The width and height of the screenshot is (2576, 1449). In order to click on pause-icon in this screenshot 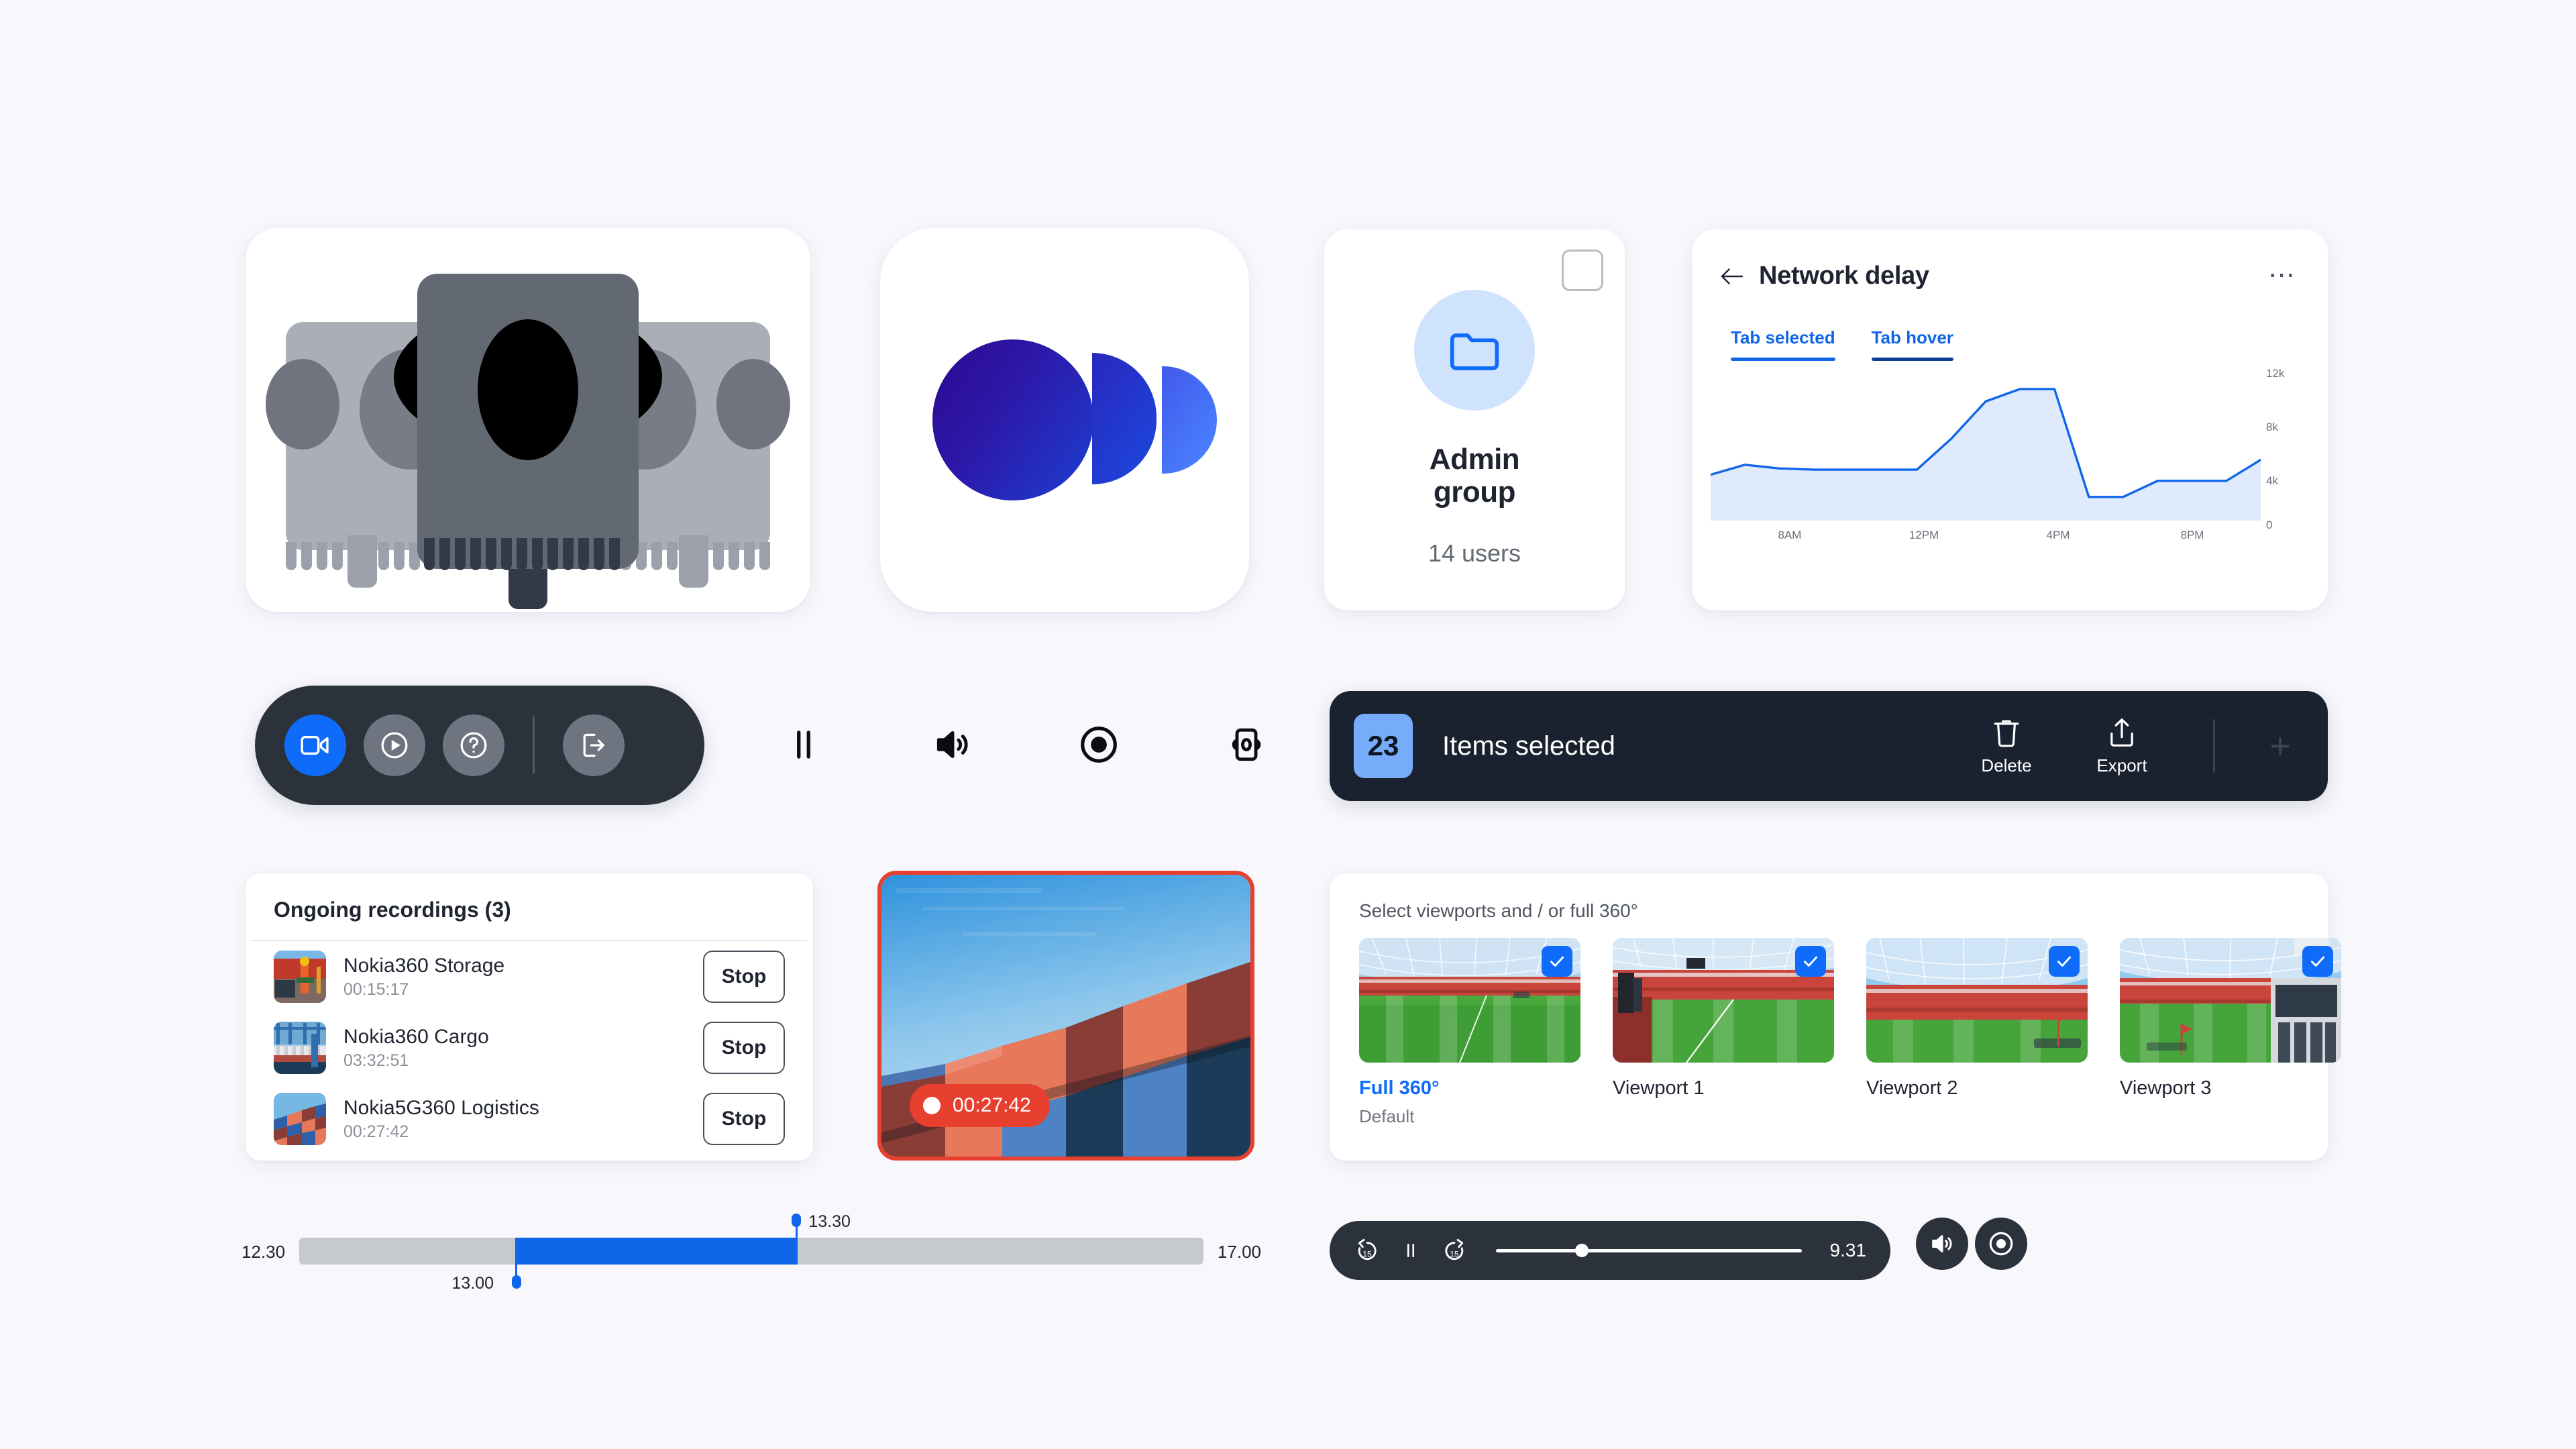, I will do `click(1411, 1250)`.